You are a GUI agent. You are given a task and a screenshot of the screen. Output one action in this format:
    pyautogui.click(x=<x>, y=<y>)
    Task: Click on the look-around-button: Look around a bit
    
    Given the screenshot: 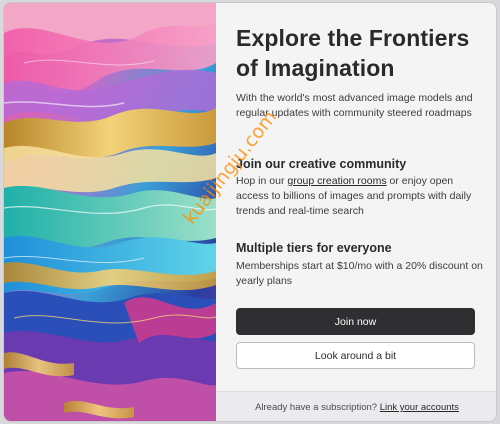 What is the action you would take?
    pyautogui.click(x=355, y=355)
    